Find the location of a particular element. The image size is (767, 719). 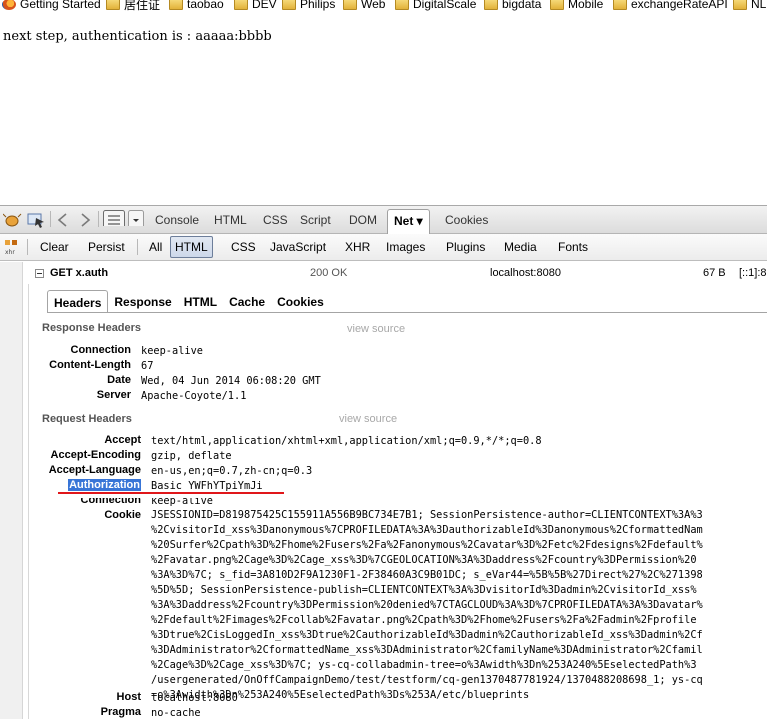

authorization-header-name: Authorization is located at coordinates (71, 485).